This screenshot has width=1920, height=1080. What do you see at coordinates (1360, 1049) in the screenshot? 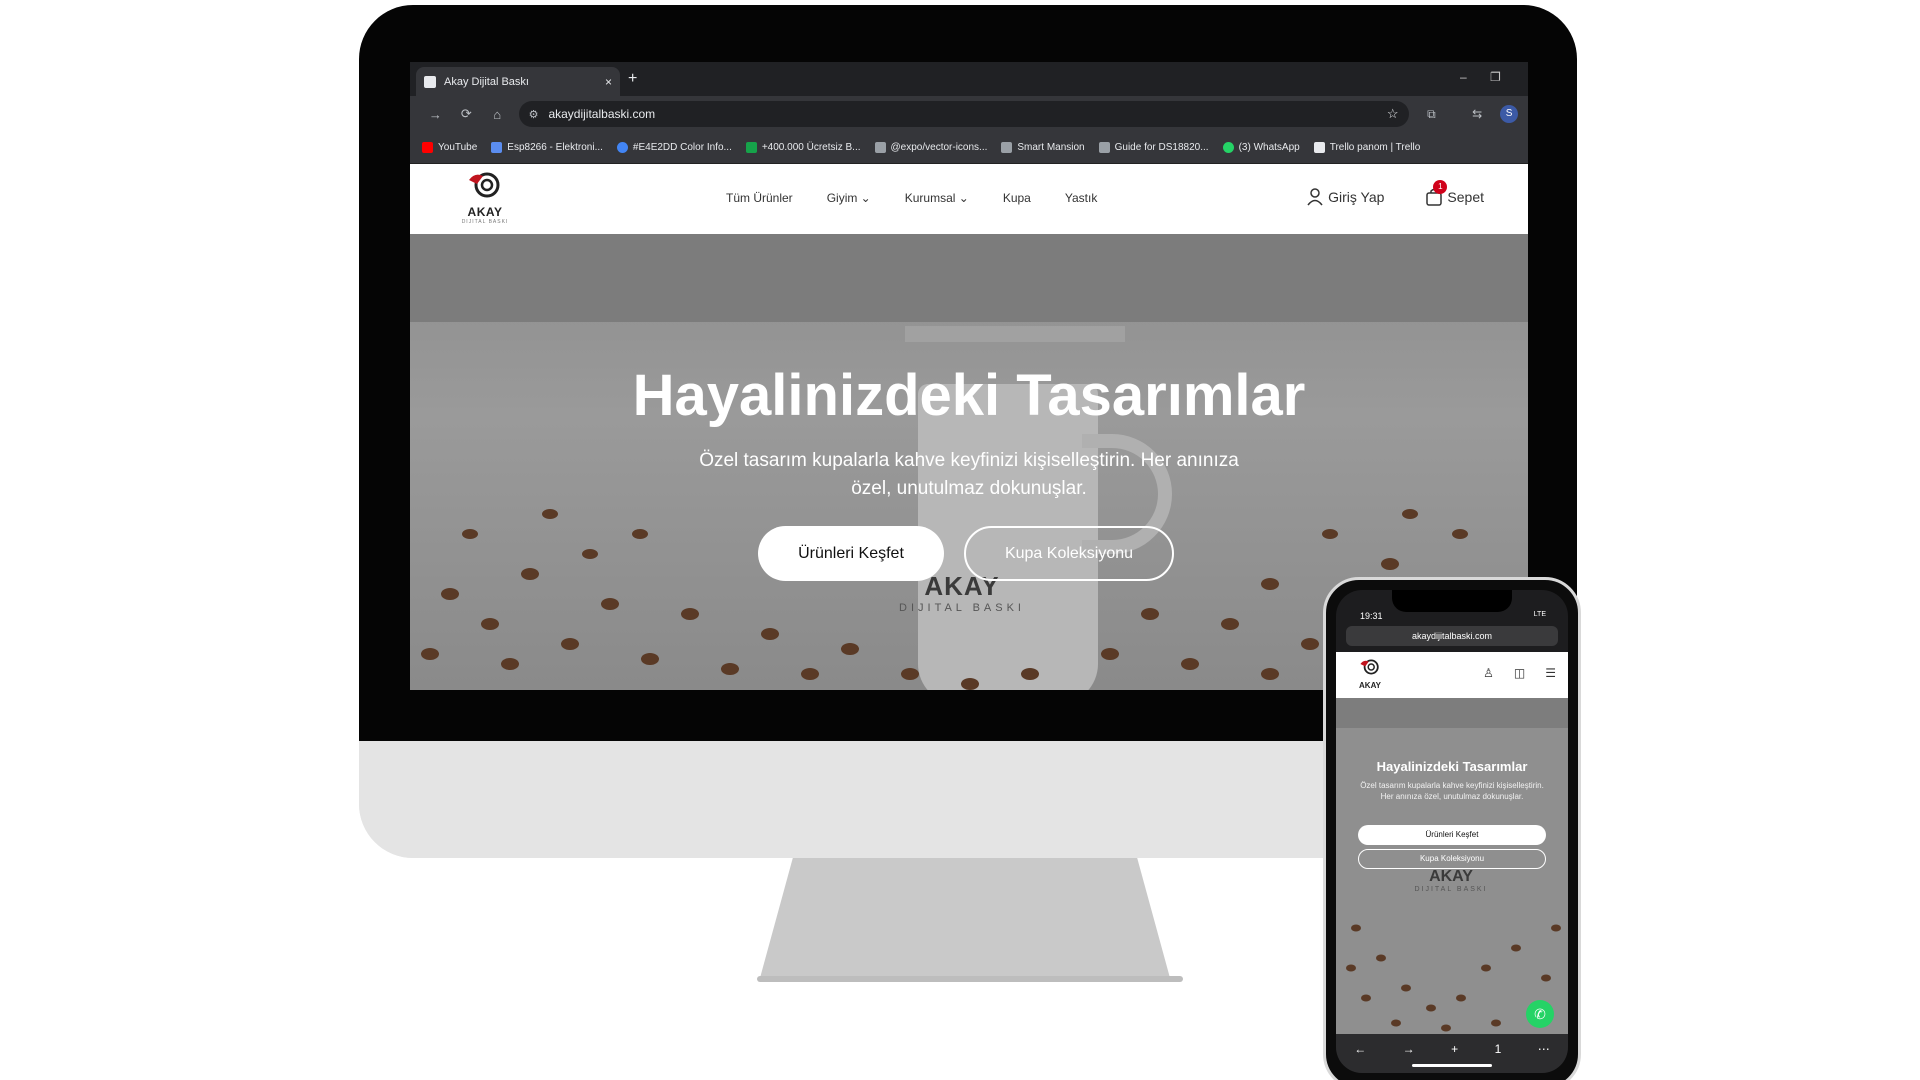
I see `back-icon: ←` at bounding box center [1360, 1049].